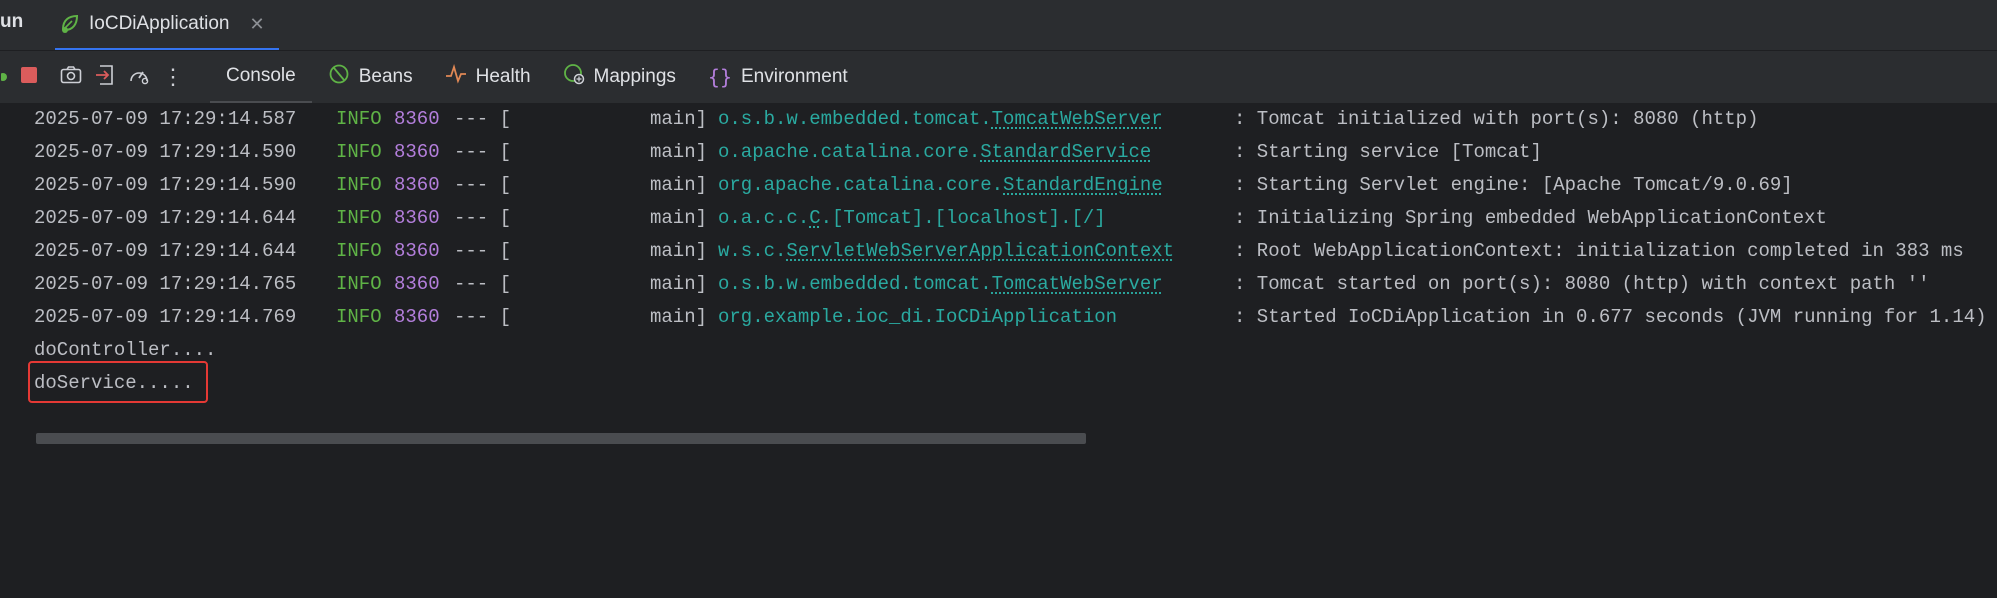 This screenshot has width=1997, height=598. I want to click on highlight-annotation-box, so click(118, 382).